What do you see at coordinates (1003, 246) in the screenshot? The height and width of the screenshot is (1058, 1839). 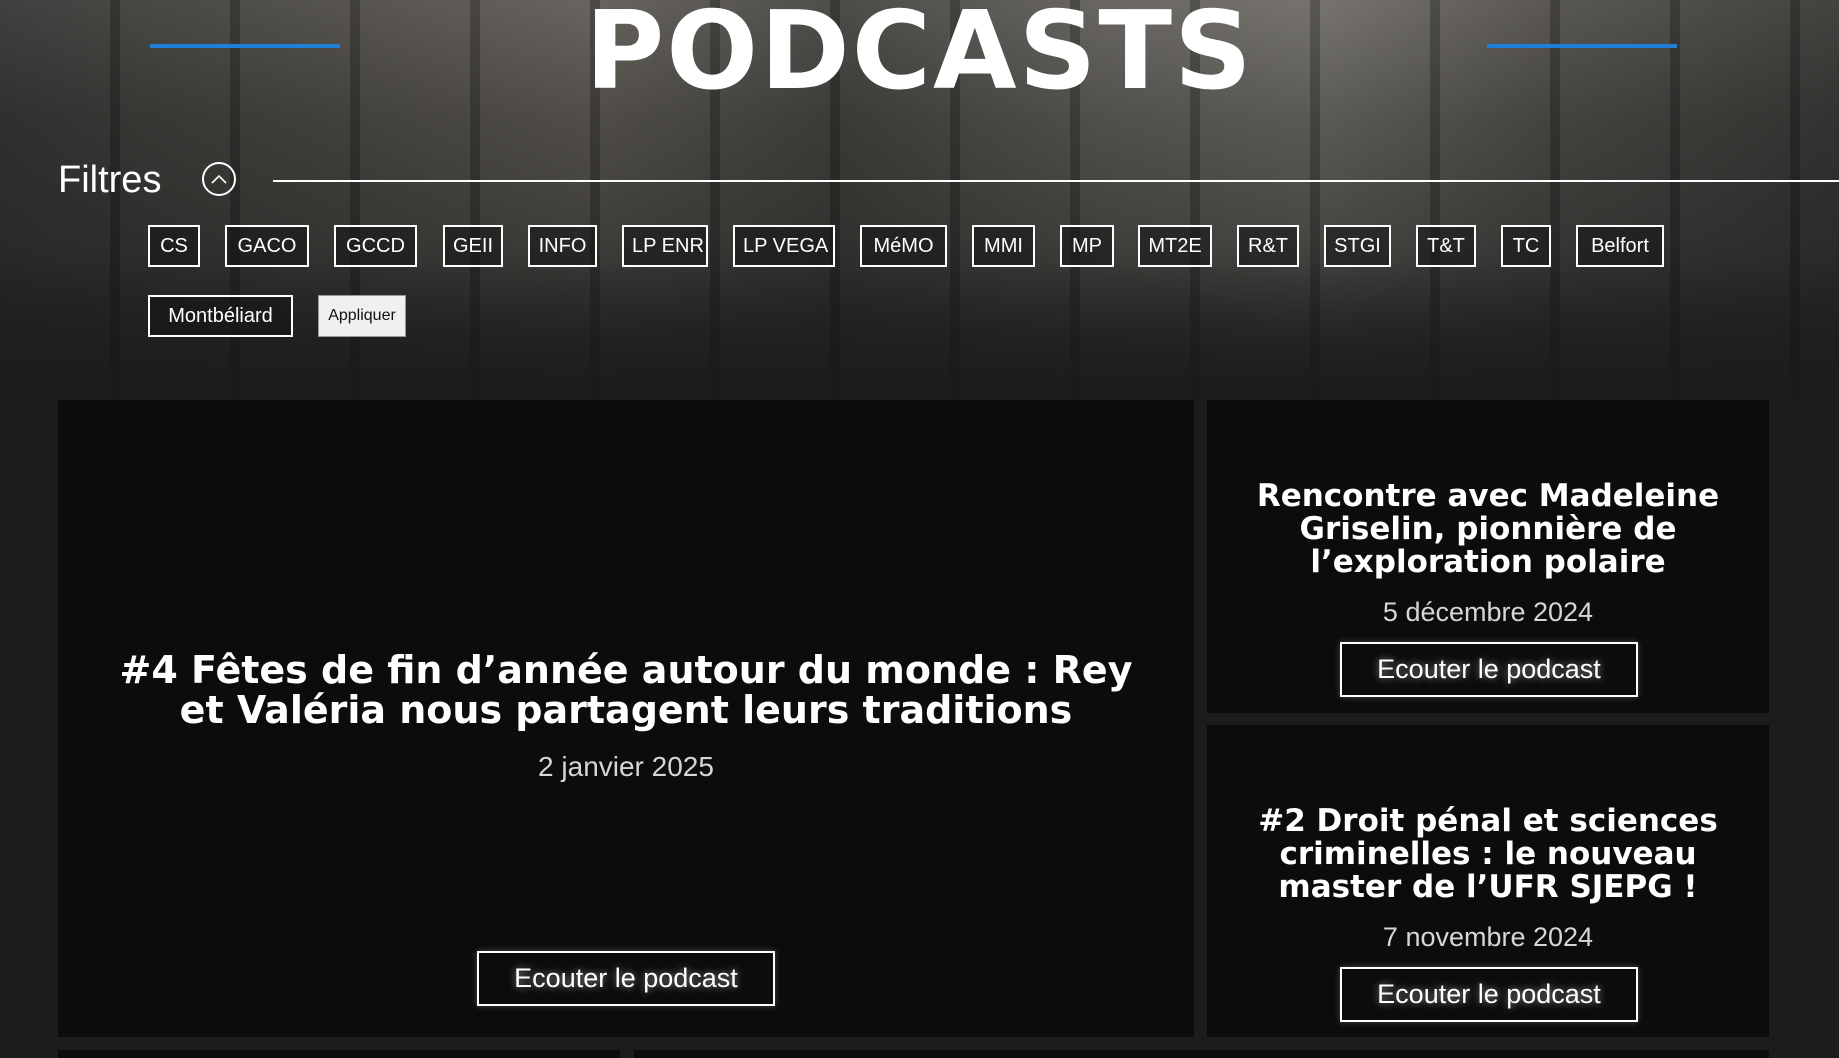 I see `filter-chip-mmi: MMI` at bounding box center [1003, 246].